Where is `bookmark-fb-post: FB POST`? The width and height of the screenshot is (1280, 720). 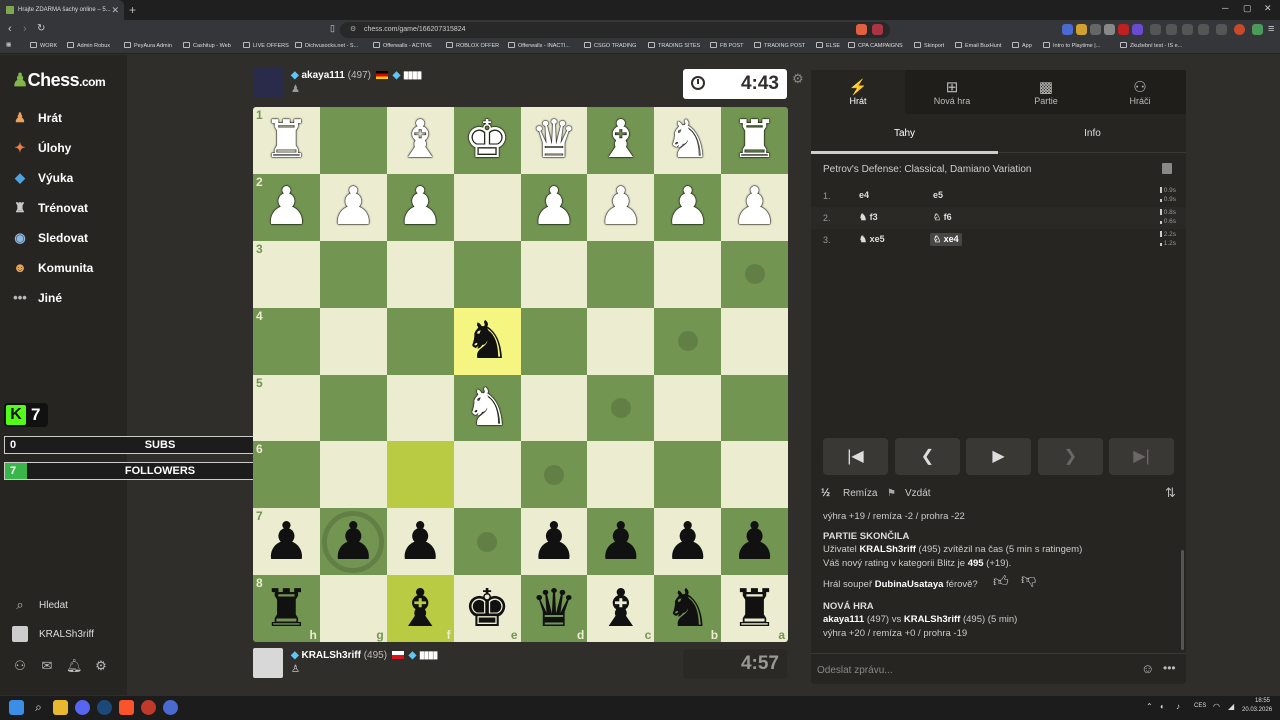
bookmark-fb-post: FB POST is located at coordinates (727, 45).